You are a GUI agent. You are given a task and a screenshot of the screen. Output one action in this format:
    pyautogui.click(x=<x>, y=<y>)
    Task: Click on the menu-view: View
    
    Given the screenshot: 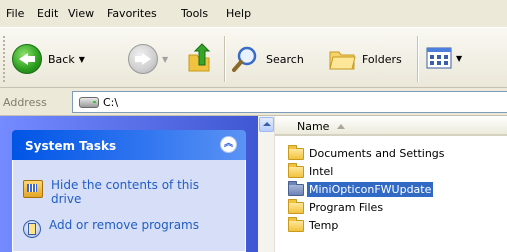 What is the action you would take?
    pyautogui.click(x=81, y=13)
    